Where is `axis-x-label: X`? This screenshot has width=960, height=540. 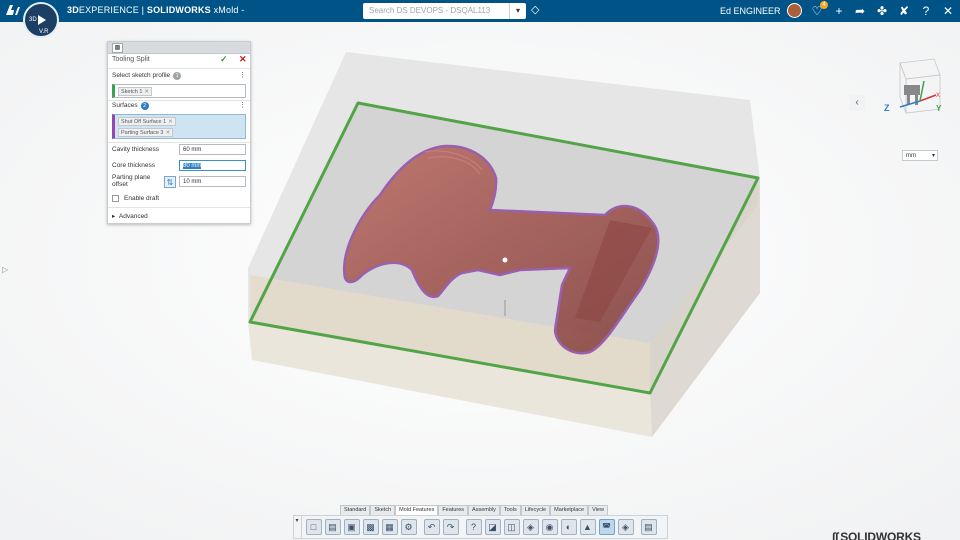 axis-x-label: X is located at coordinates (938, 96).